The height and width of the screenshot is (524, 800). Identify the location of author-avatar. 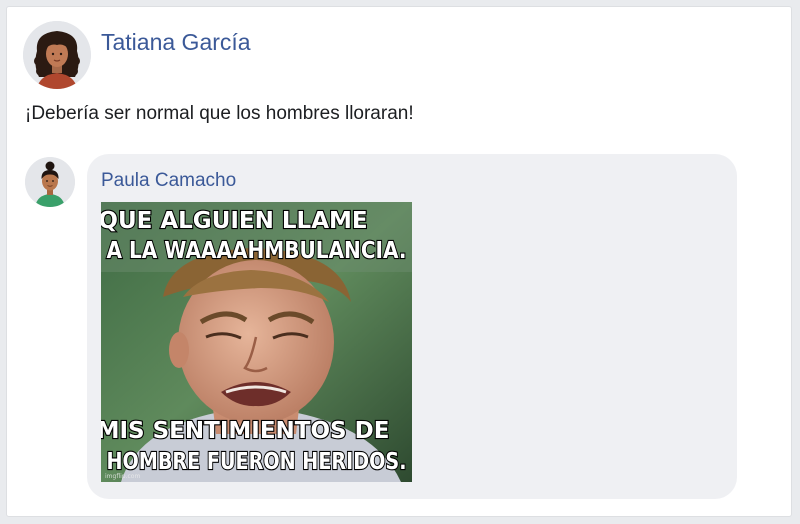
(57, 55).